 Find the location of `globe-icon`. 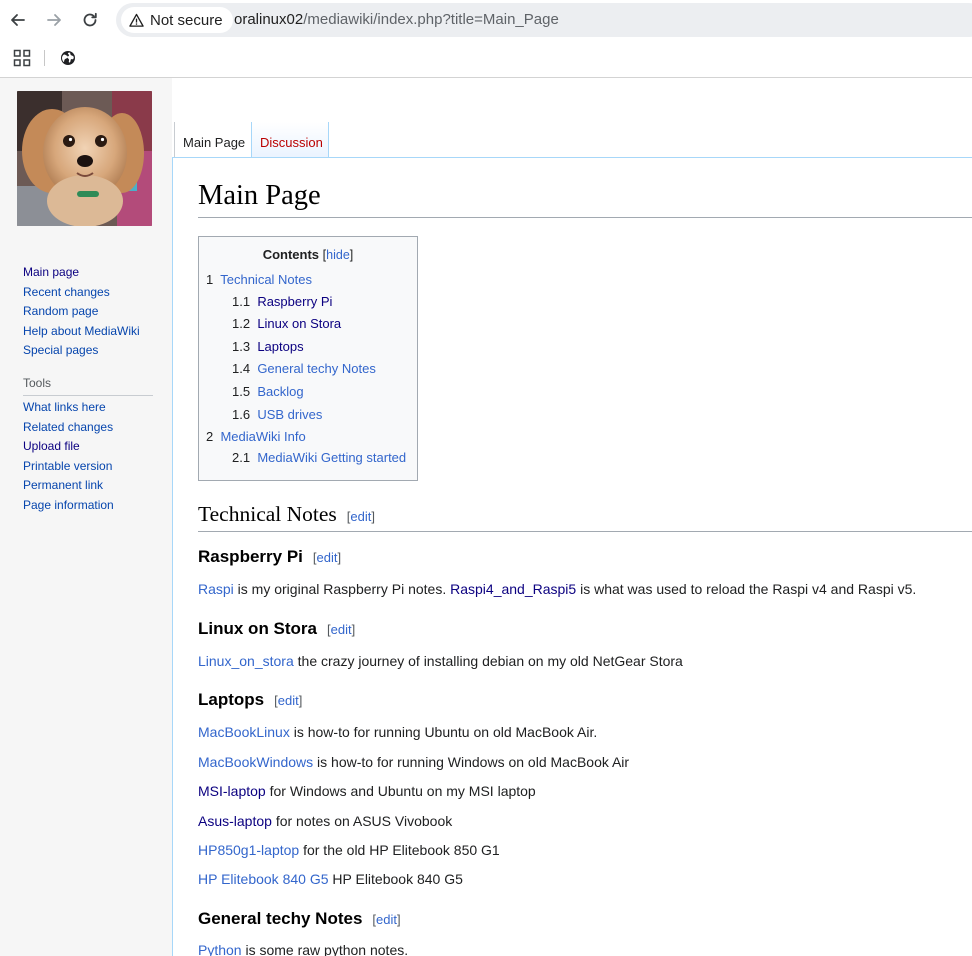

globe-icon is located at coordinates (68, 58).